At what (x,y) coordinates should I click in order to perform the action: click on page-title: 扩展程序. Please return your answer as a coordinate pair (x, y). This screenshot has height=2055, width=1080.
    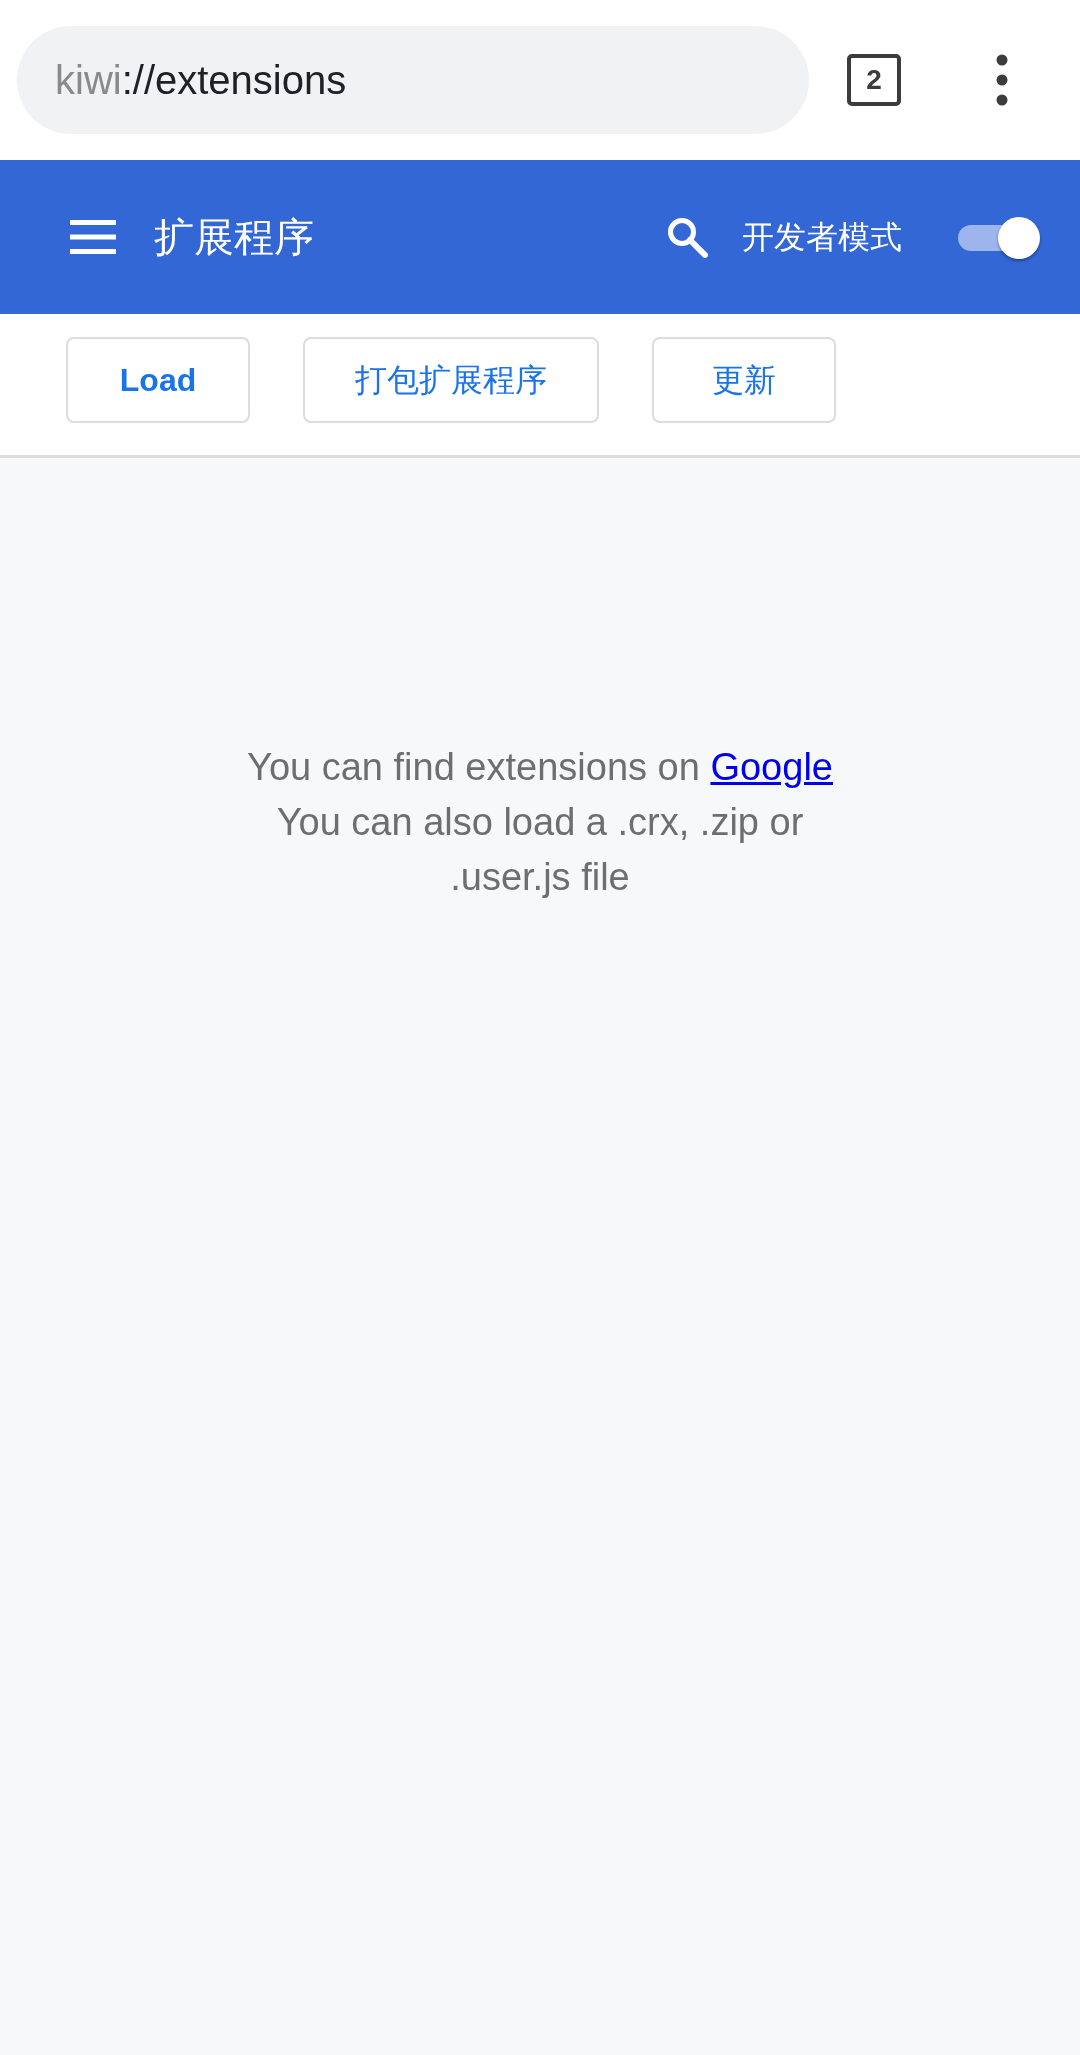
    Looking at the image, I should click on (234, 237).